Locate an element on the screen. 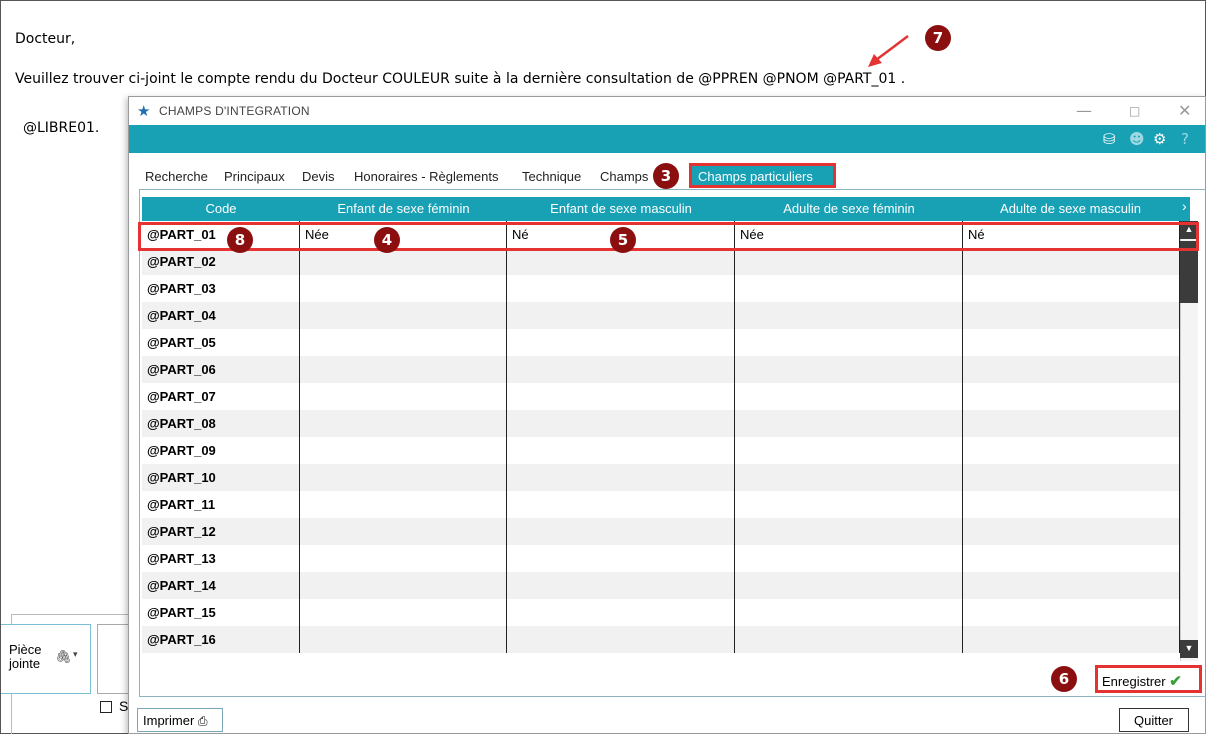 This screenshot has height=734, width=1206. table-row: @PART_06 is located at coordinates (661, 369).